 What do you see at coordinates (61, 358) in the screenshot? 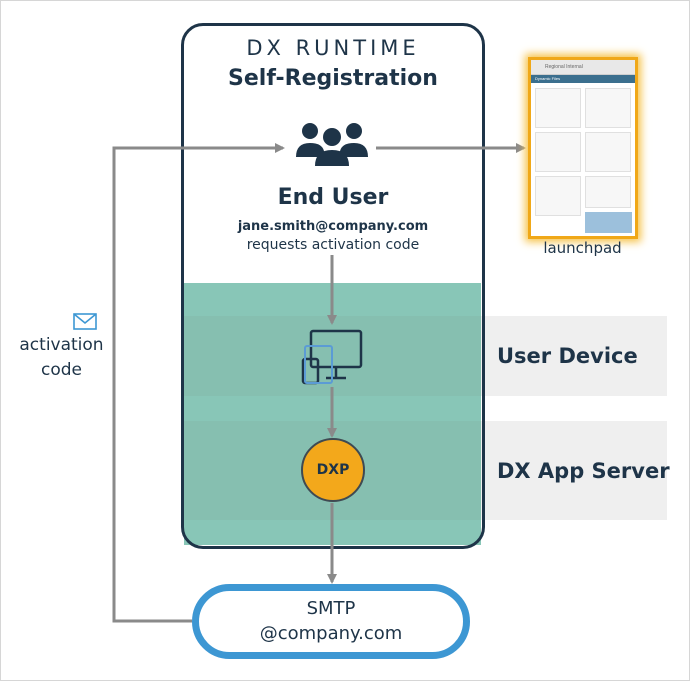
I see `activation-code-label: activation code` at bounding box center [61, 358].